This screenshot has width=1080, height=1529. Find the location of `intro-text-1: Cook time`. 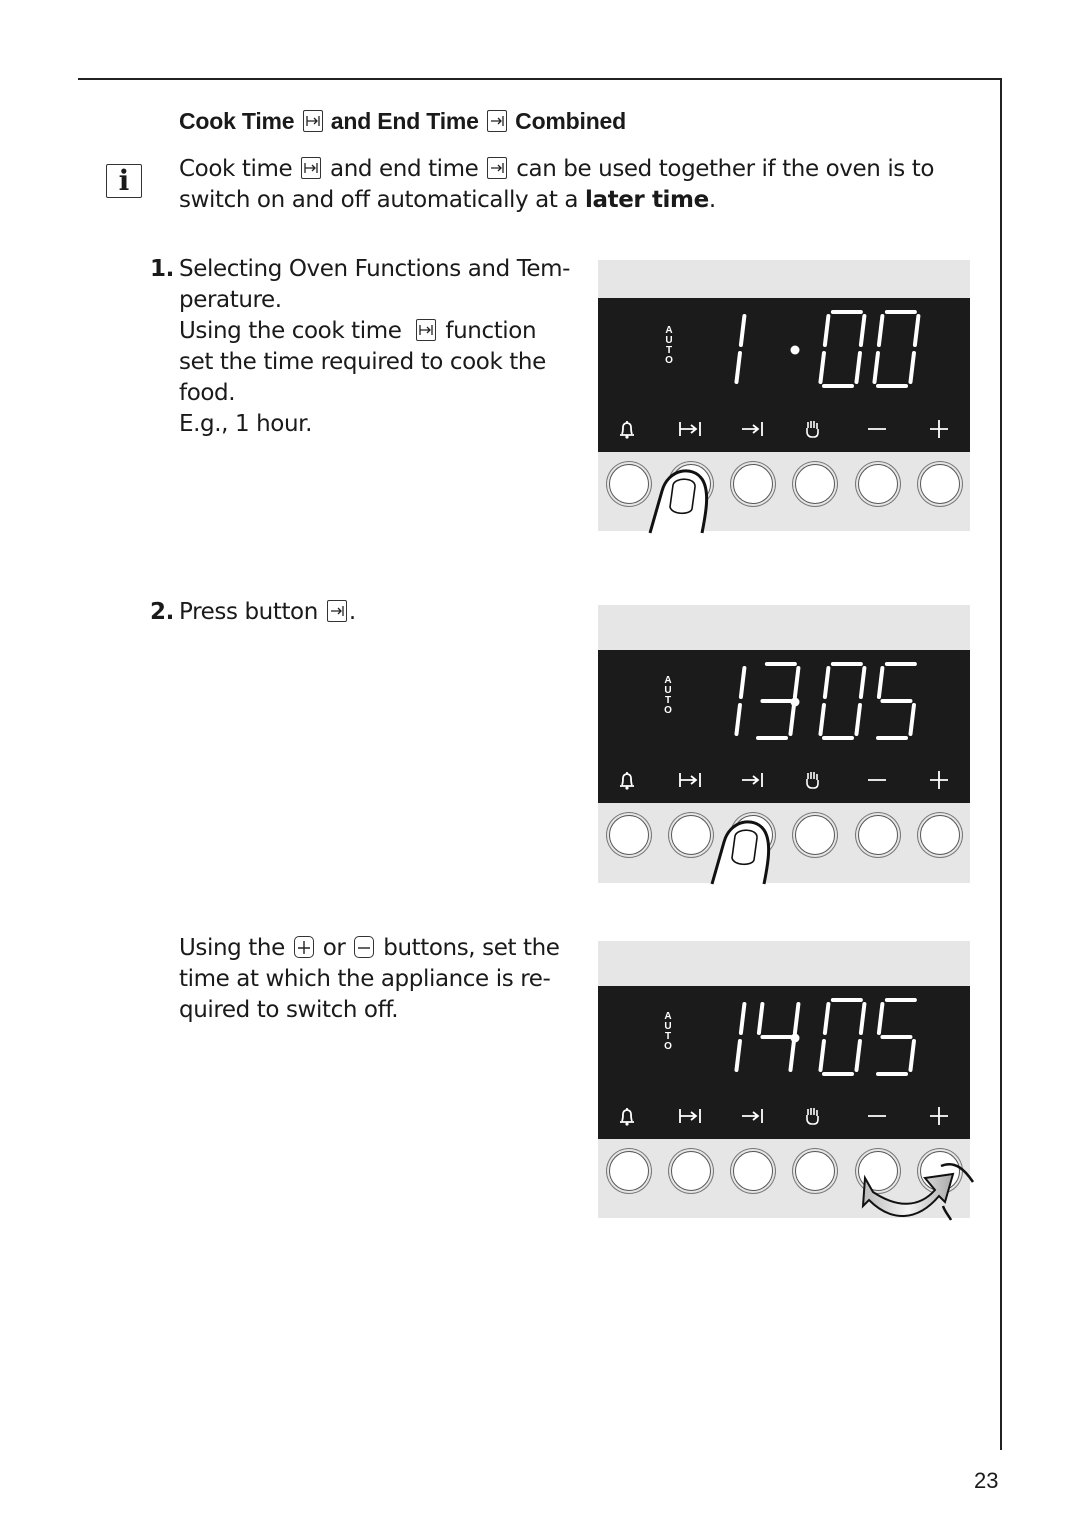

intro-text-1: Cook time is located at coordinates (236, 169).